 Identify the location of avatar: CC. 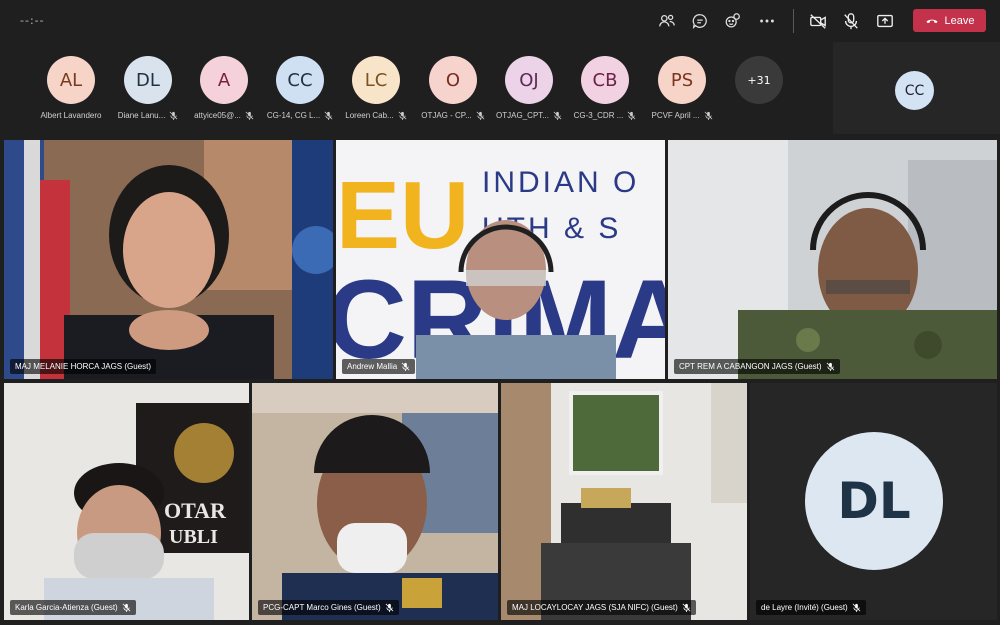
(300, 80).